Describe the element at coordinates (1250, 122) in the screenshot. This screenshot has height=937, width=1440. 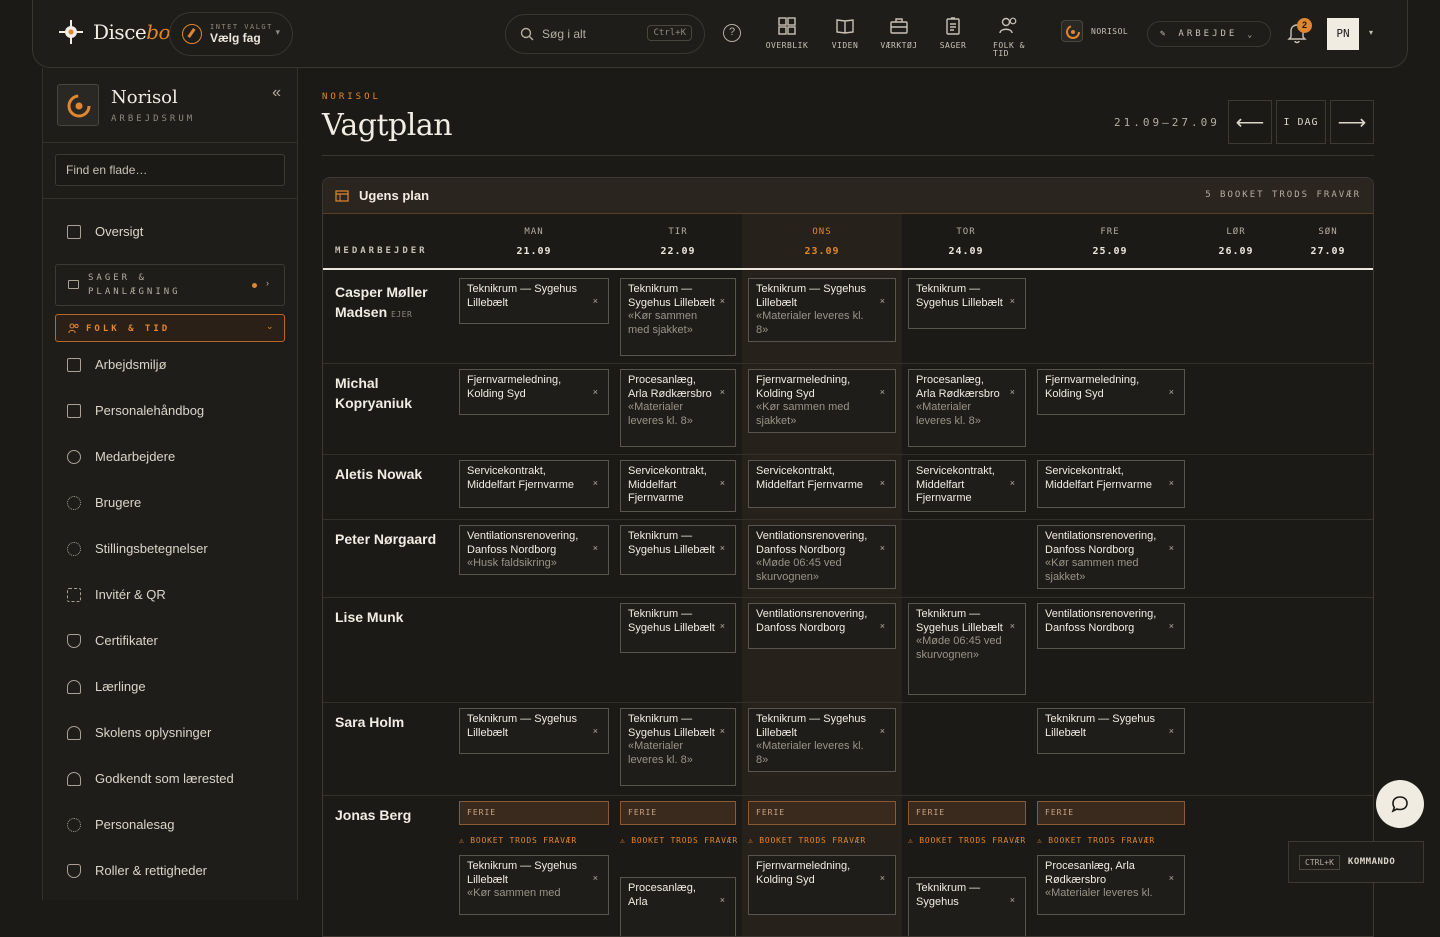
I see `prev-week-button: ⟵` at that location.